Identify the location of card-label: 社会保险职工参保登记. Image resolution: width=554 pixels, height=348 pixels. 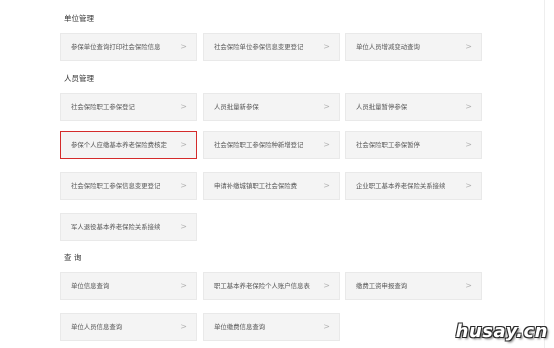
(103, 107).